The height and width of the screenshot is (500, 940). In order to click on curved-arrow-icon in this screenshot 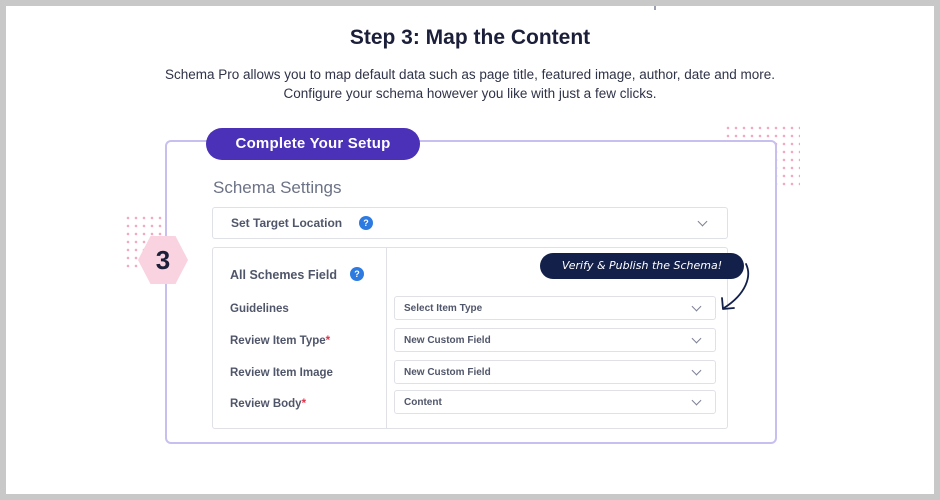, I will do `click(735, 286)`.